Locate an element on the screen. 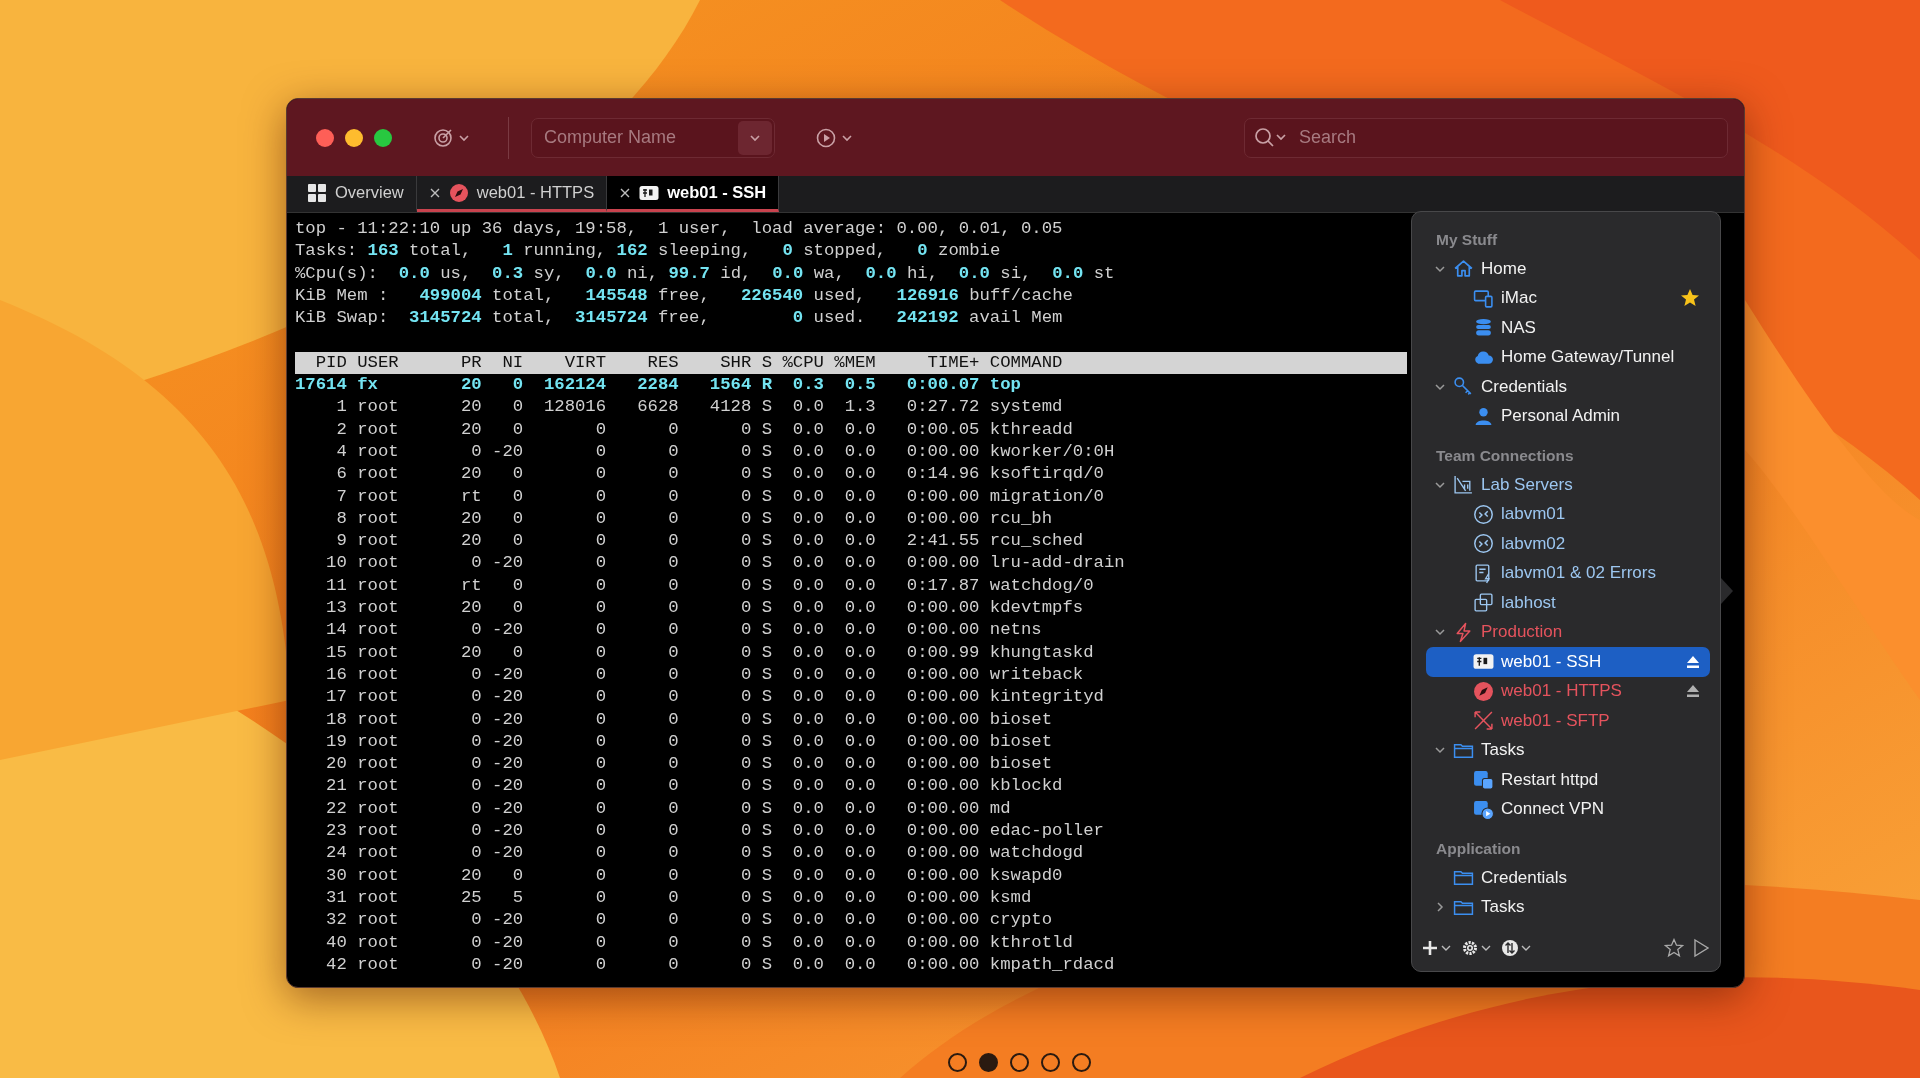 Image resolution: width=1920 pixels, height=1078 pixels. windows-stack-icon is located at coordinates (1483, 603).